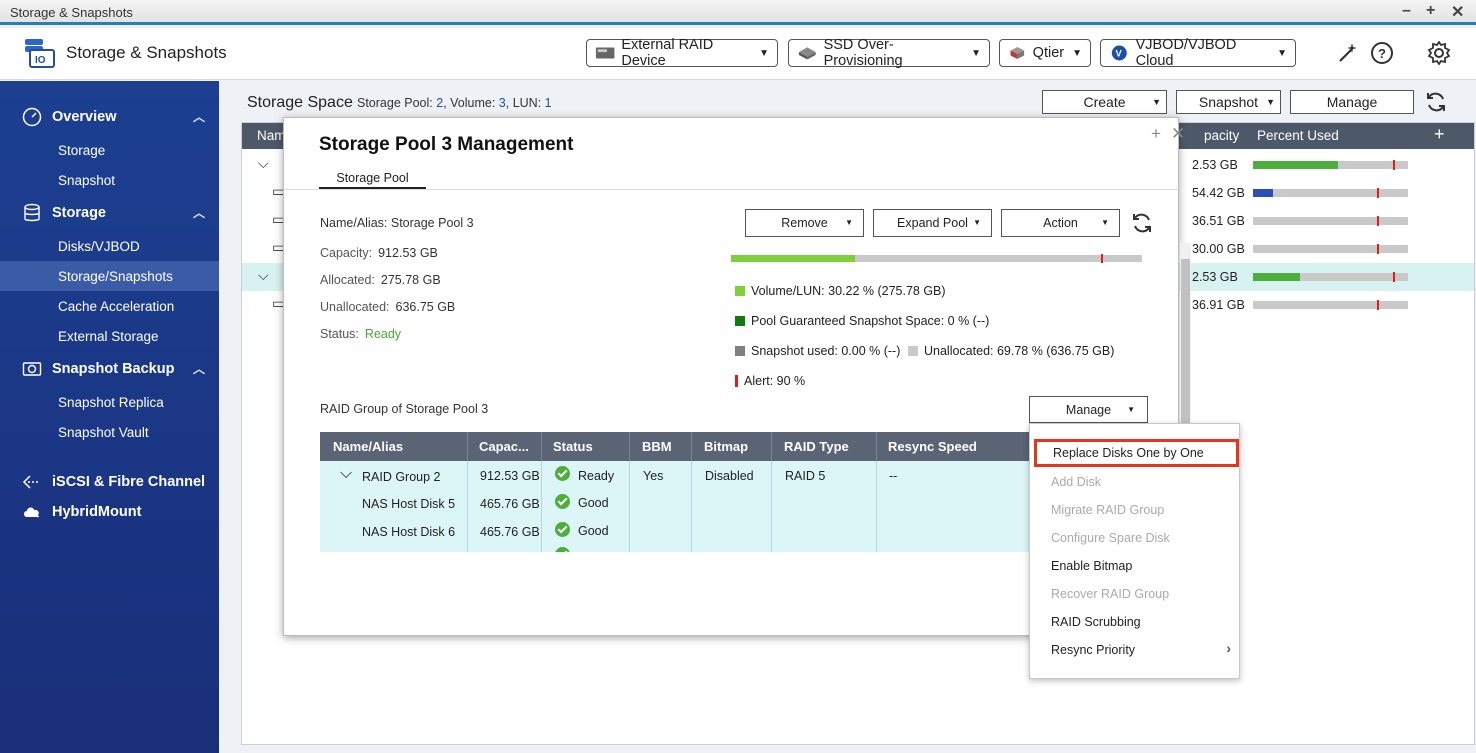 The width and height of the screenshot is (1476, 753). What do you see at coordinates (573, 446) in the screenshot?
I see `column-header-status: Status` at bounding box center [573, 446].